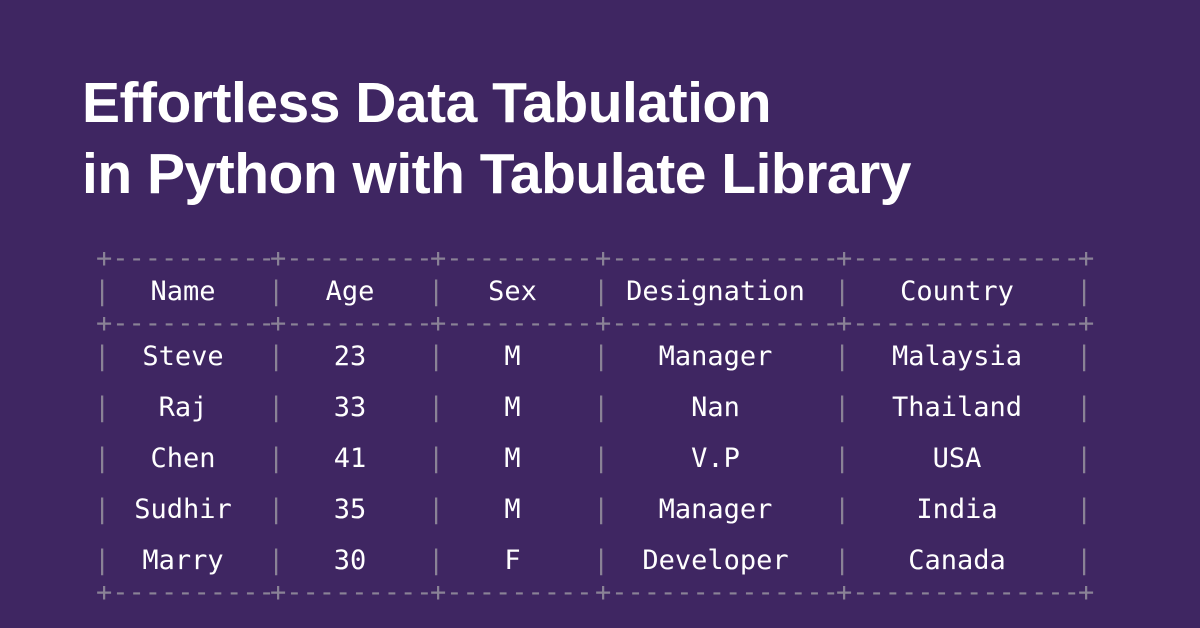 This screenshot has width=1200, height=628. Describe the element at coordinates (183, 291) in the screenshot. I see `table-header-cell: Name` at that location.